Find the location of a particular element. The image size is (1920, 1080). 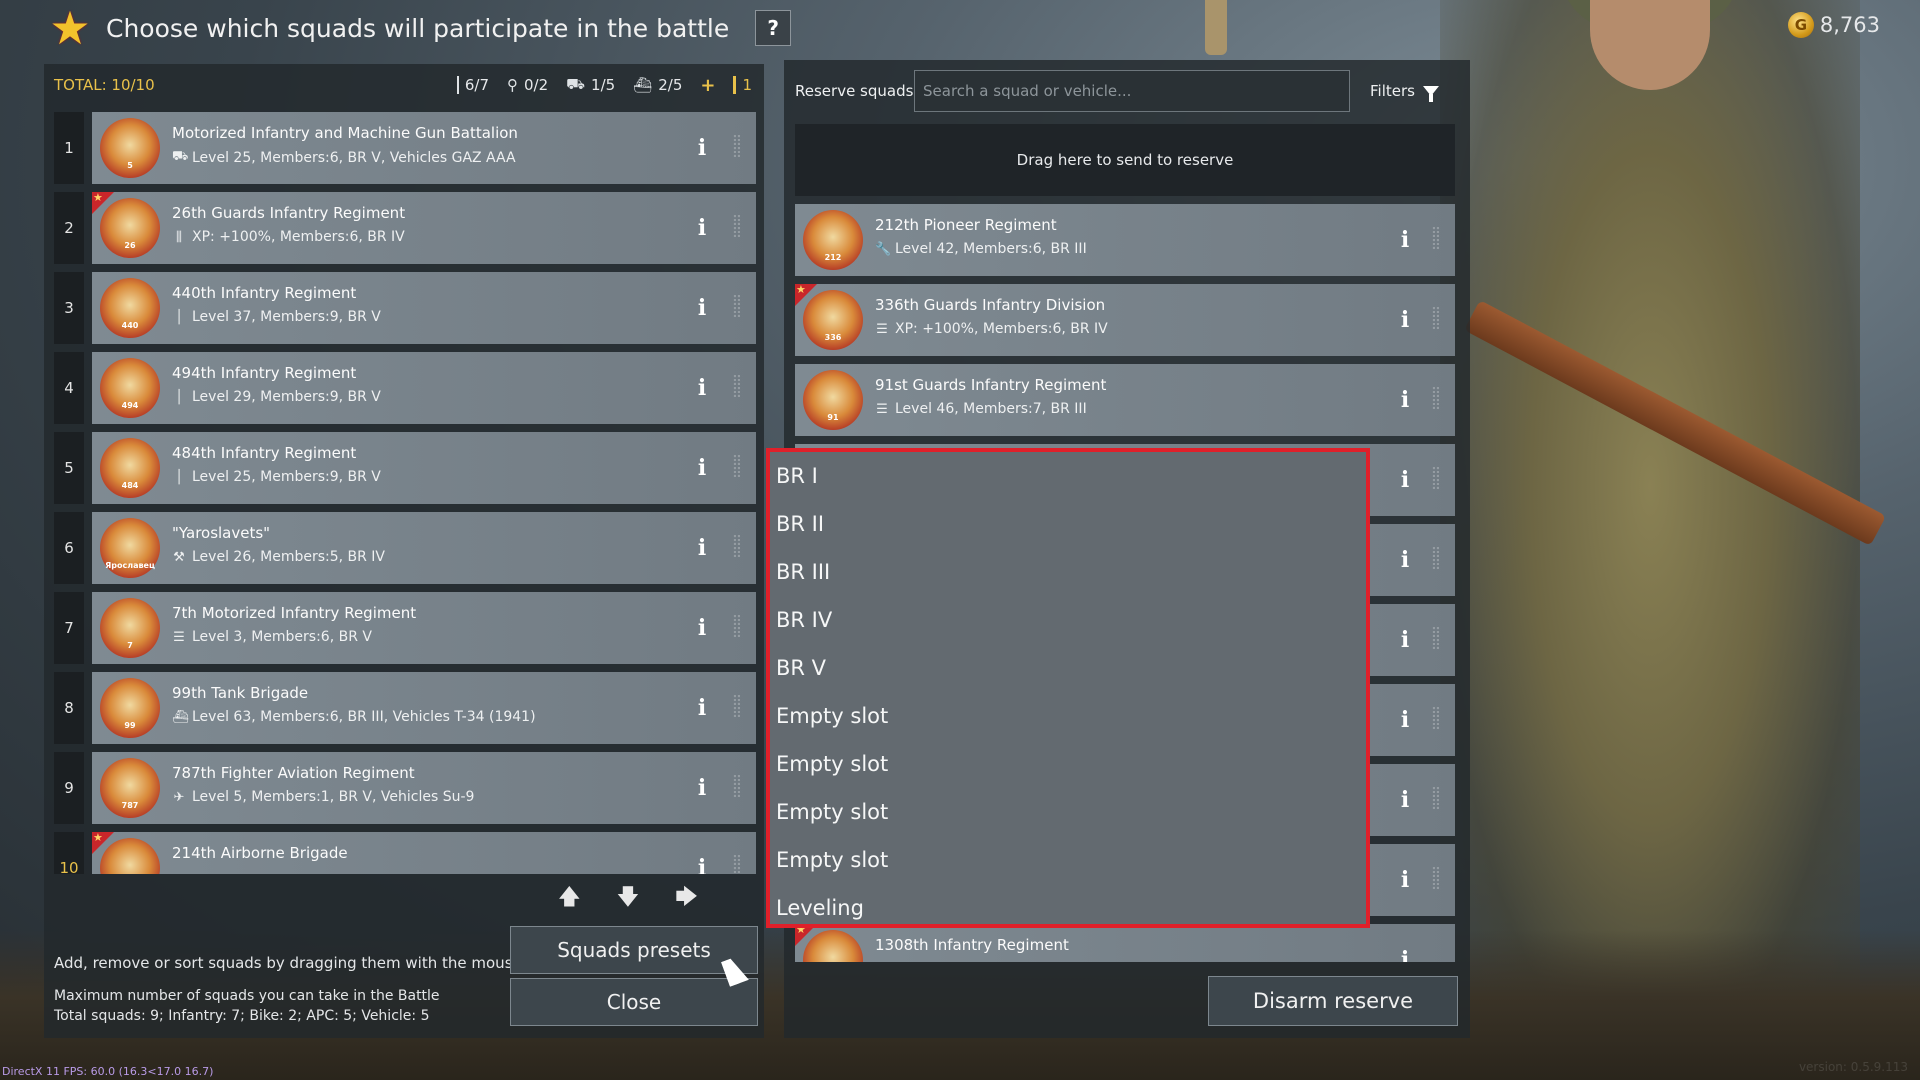

squad-row: 10 214th Airborne Brigade i ⠿⠿ is located at coordinates (405, 852).